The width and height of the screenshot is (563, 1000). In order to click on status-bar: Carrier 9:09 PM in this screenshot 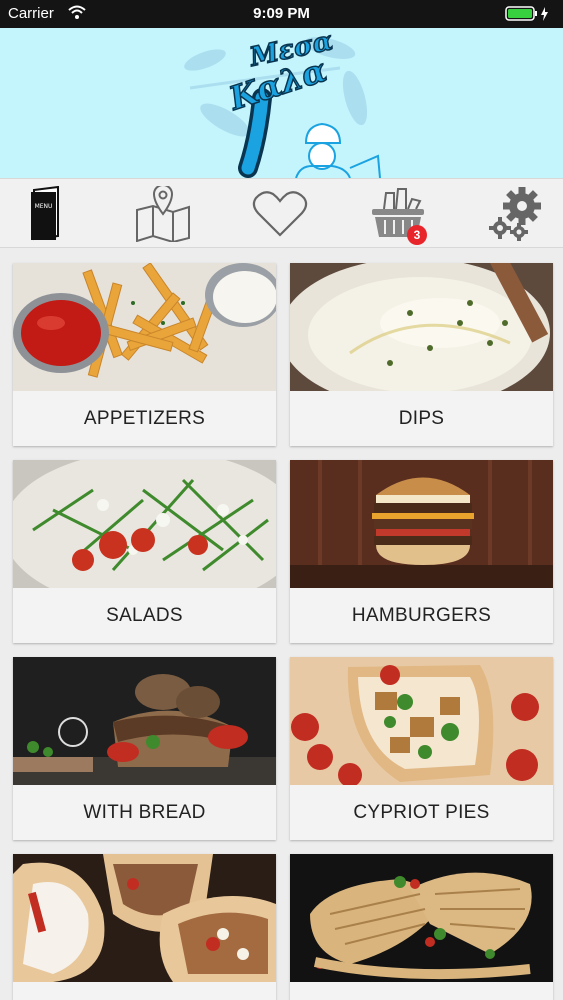, I will do `click(281, 14)`.